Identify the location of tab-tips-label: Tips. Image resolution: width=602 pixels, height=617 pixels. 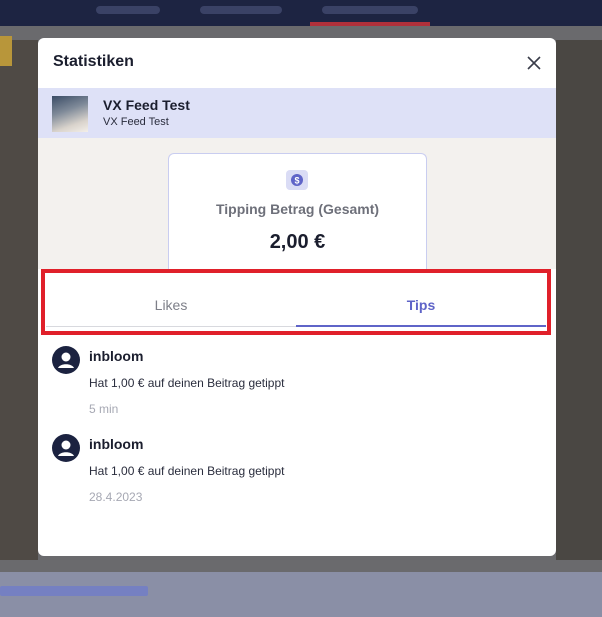
(421, 305).